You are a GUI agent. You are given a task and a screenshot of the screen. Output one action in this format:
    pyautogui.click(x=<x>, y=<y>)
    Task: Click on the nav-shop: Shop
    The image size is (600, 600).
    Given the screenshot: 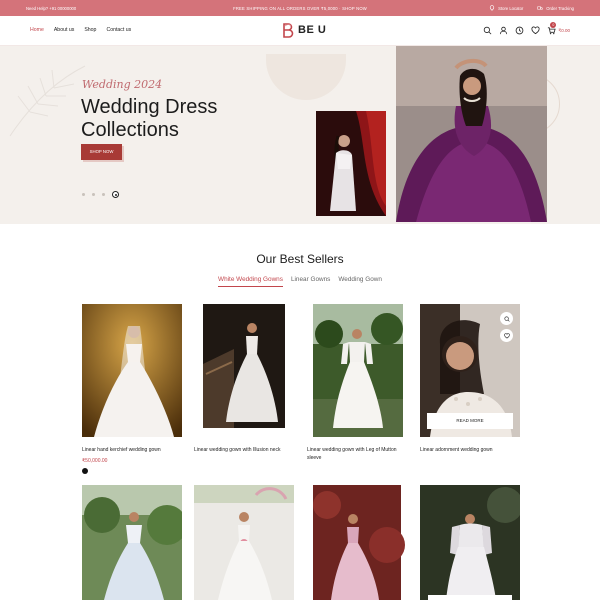 What is the action you would take?
    pyautogui.click(x=90, y=30)
    